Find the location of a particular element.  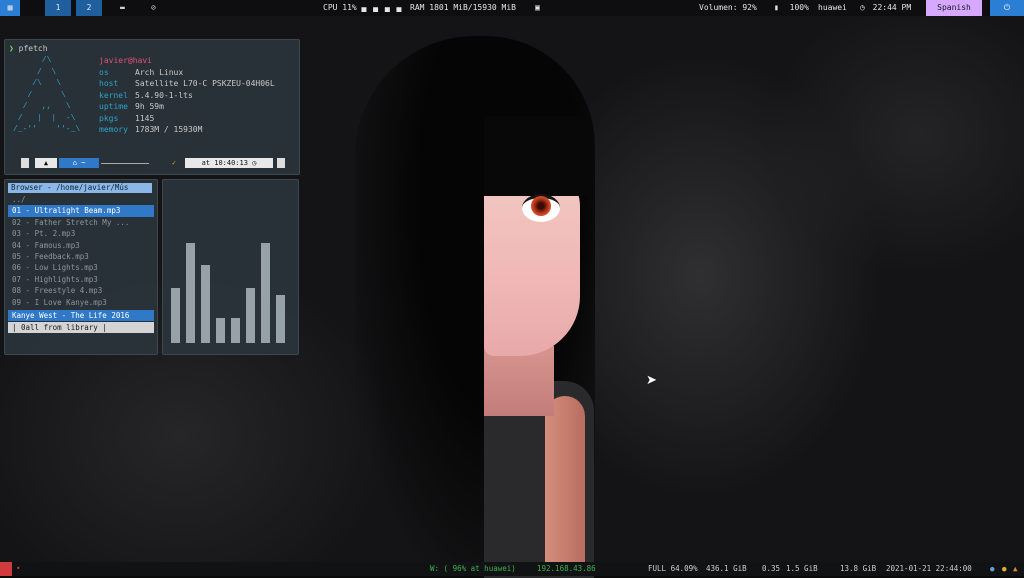

status-check: ✓ is located at coordinates (174, 163).